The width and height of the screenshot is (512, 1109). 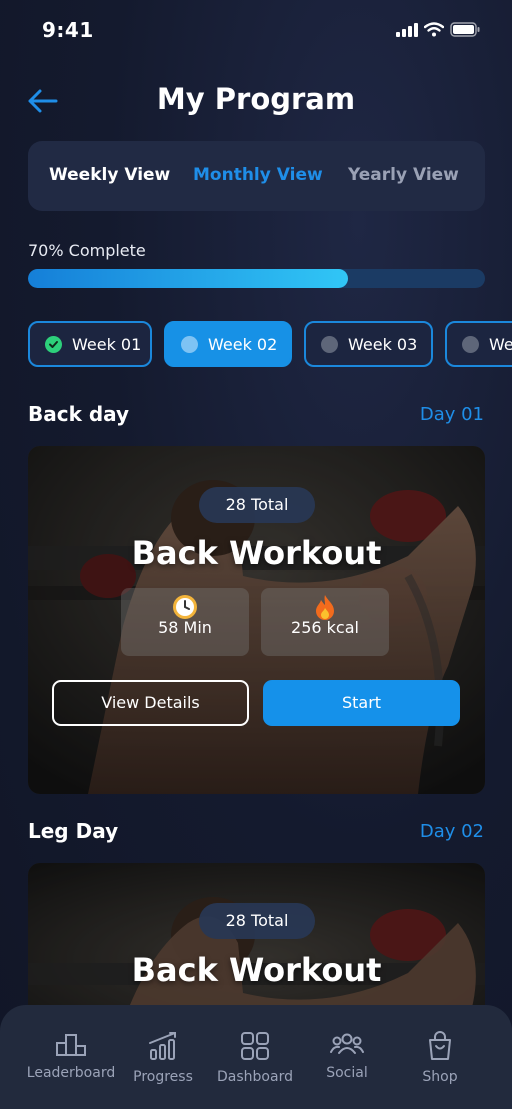 I want to click on view-switch: Weekly View Monthly View Yearly View, so click(x=256, y=176).